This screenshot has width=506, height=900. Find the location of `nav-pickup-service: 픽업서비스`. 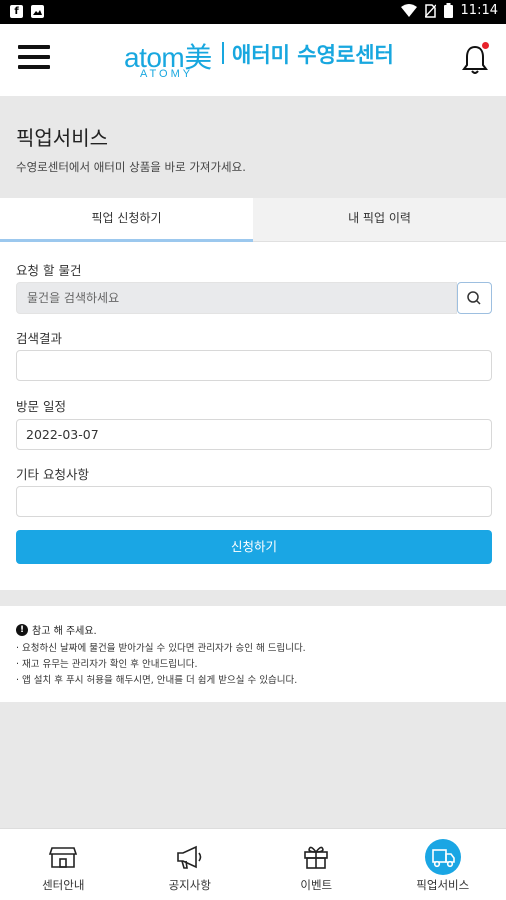

nav-pickup-service: 픽업서비스 is located at coordinates (443, 864).